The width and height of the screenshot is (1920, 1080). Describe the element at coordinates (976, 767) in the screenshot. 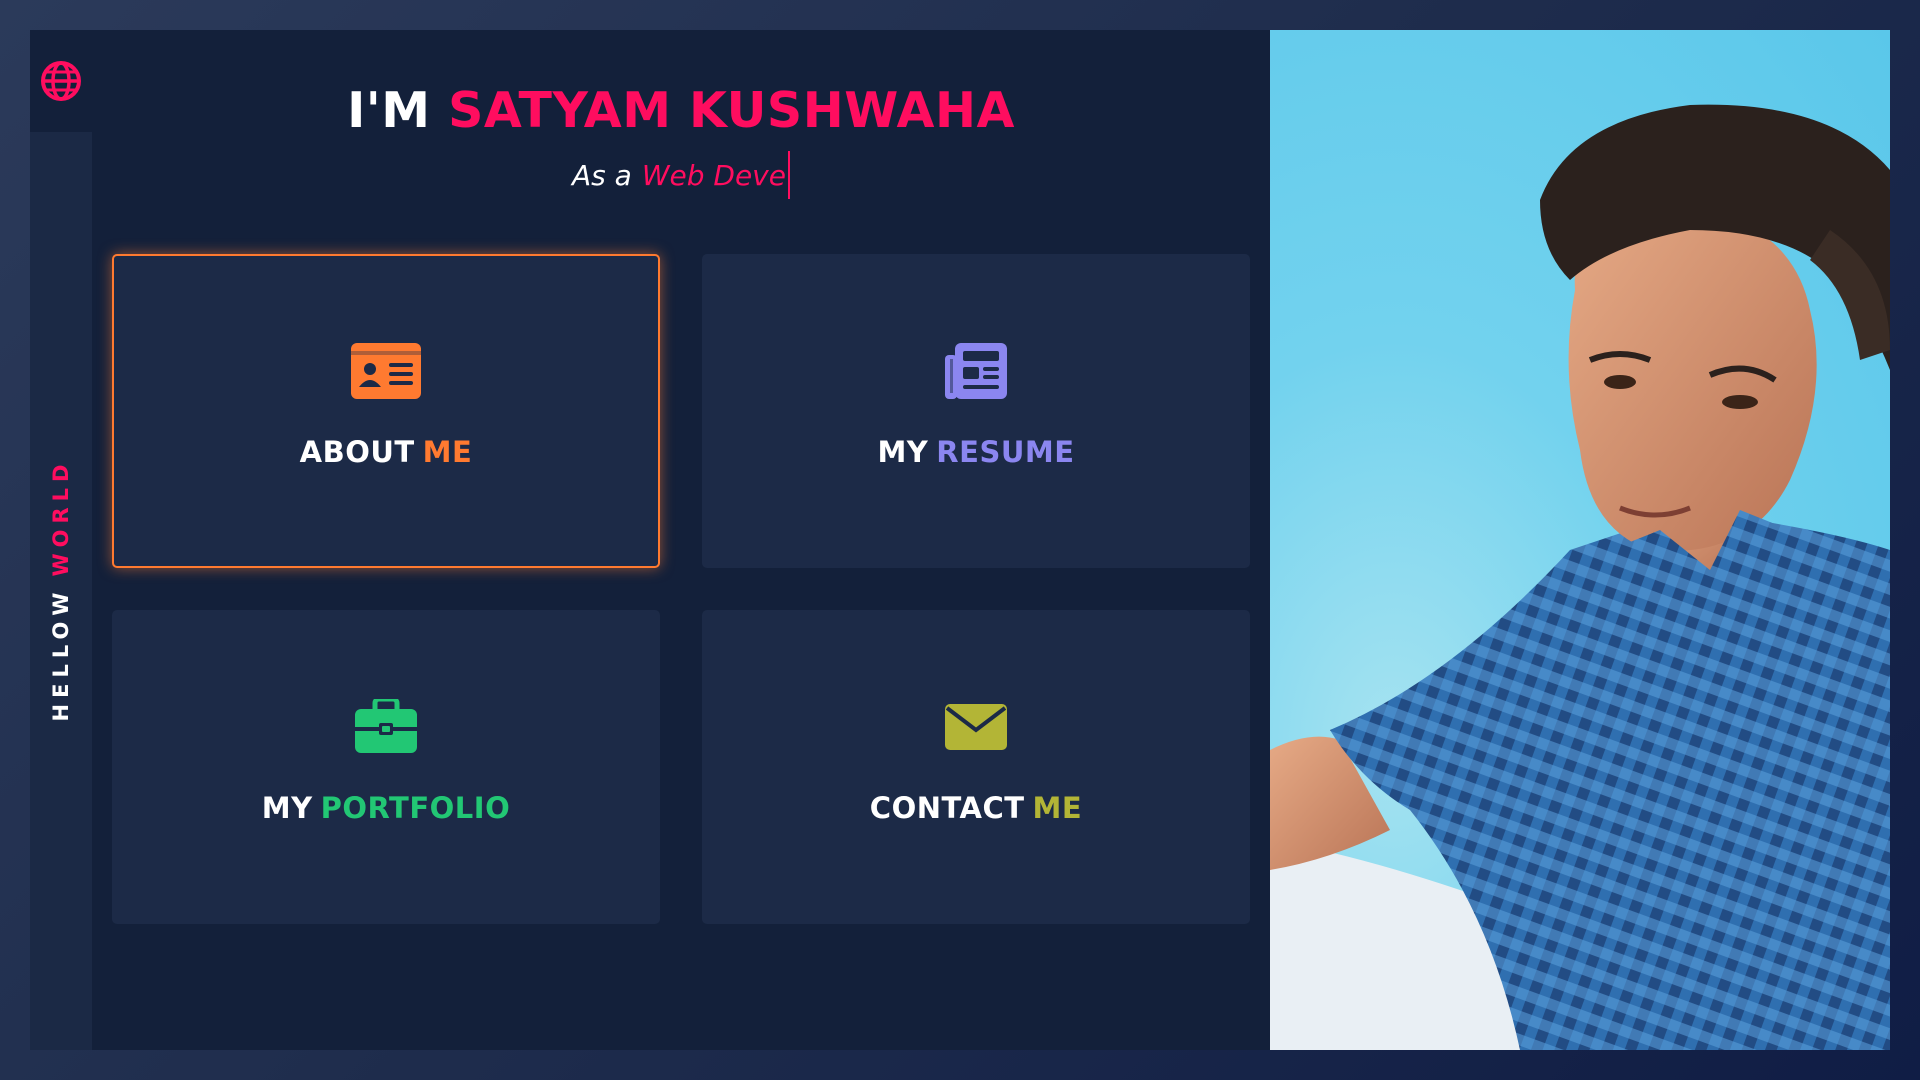

I see `contact-me-card: CONTACT ME` at that location.